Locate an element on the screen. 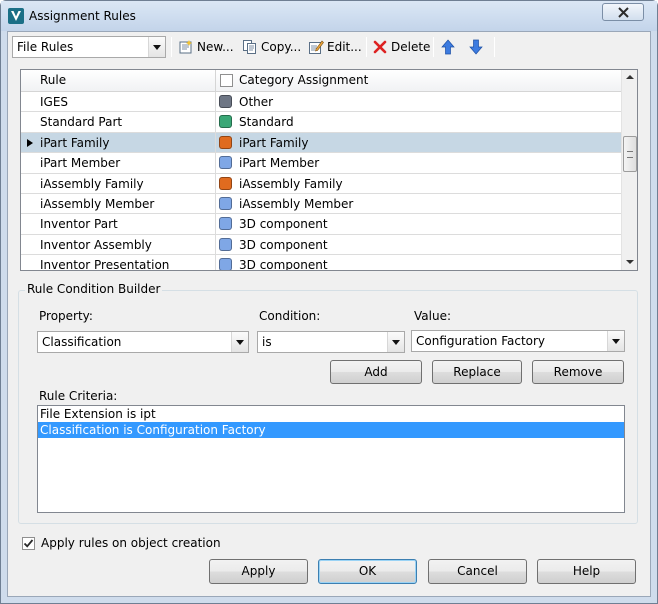  copy-icon is located at coordinates (249, 47).